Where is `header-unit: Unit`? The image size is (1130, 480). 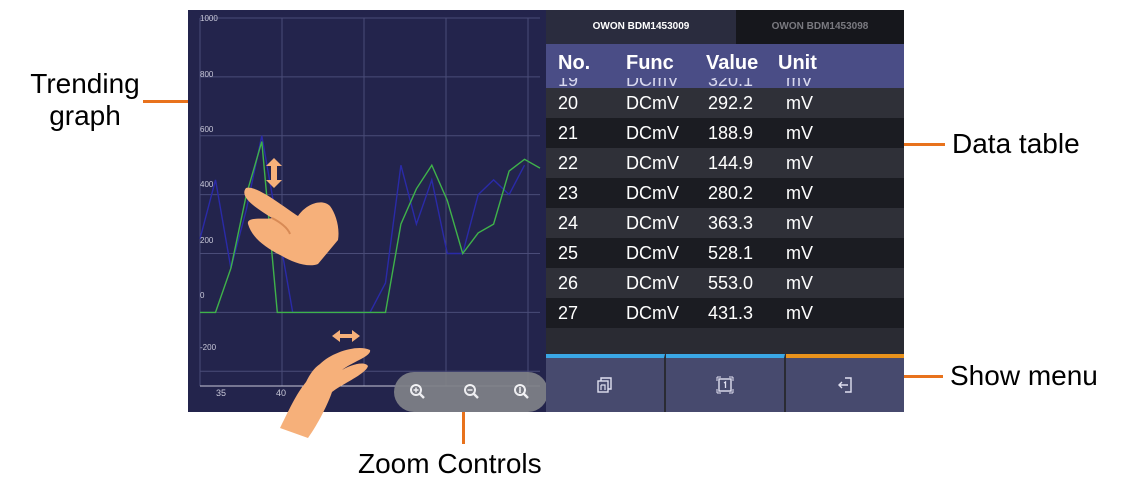
header-unit: Unit is located at coordinates (797, 63).